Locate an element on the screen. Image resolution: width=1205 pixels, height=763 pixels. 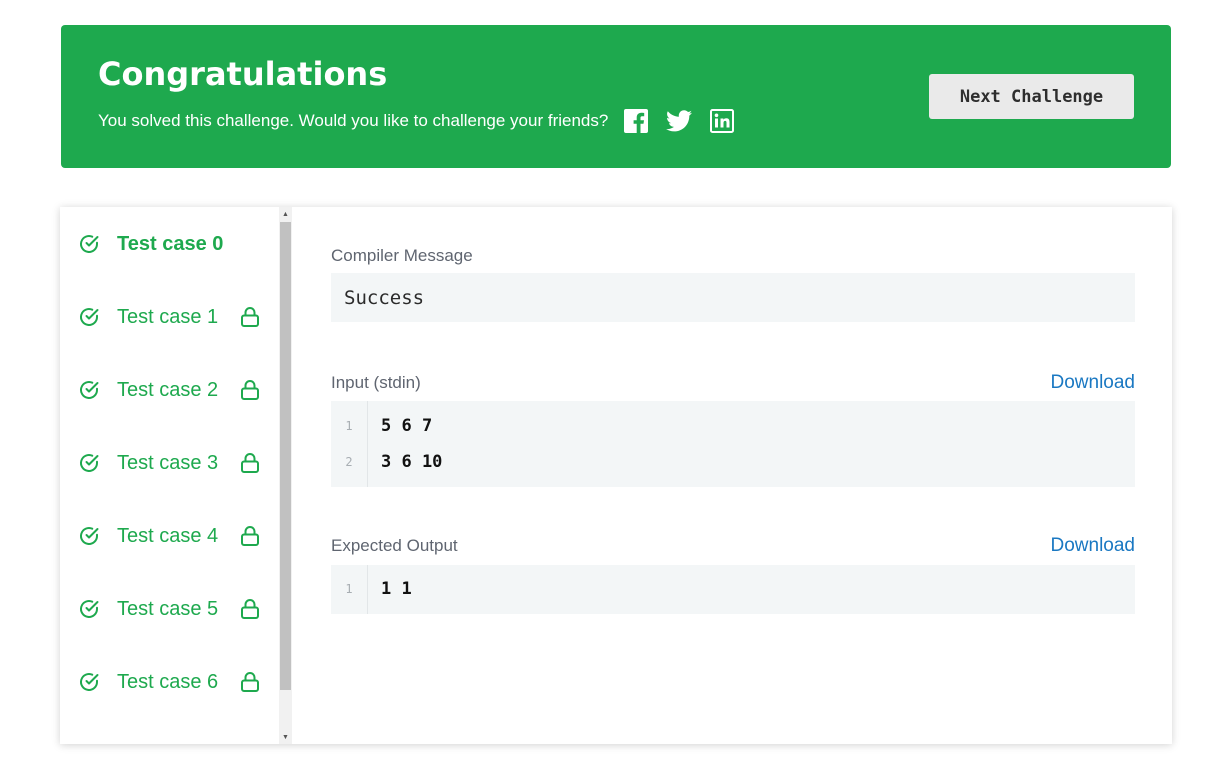
test-case-item: Test case 2 is located at coordinates (178, 390).